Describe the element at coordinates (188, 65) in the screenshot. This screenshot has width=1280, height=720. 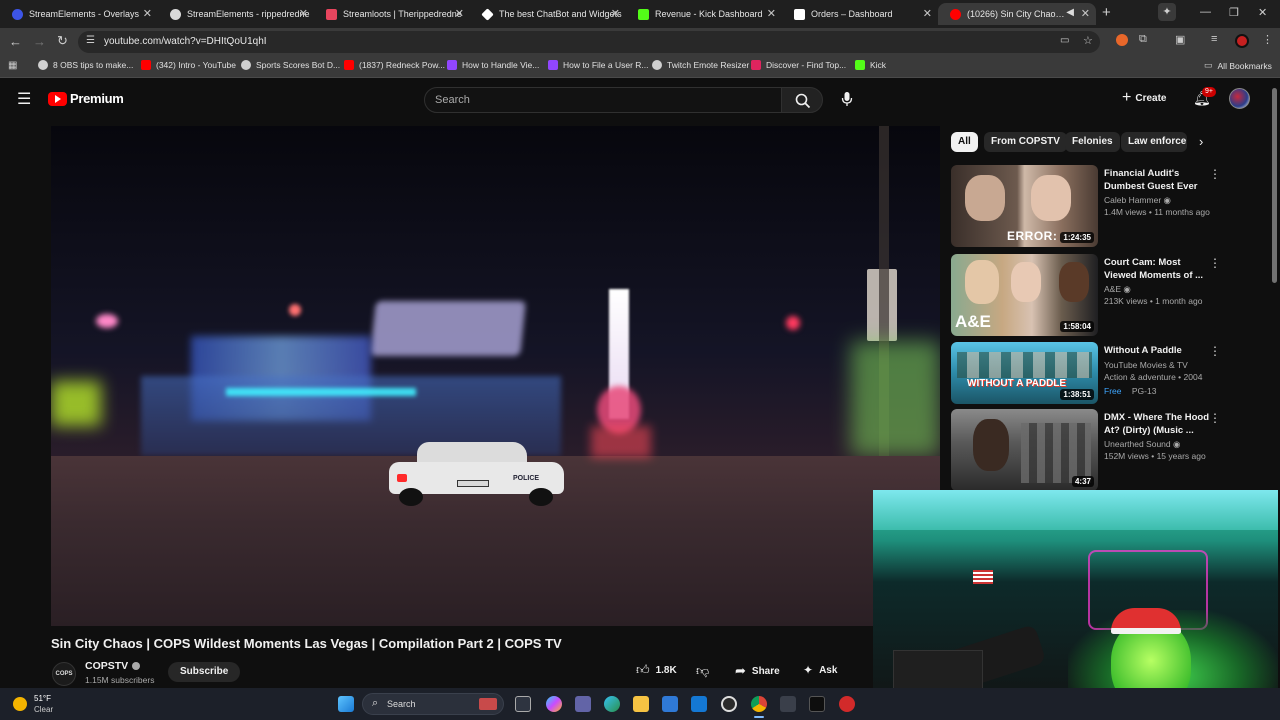
I see `bookmark-item: (342) Intro - YouTube` at that location.